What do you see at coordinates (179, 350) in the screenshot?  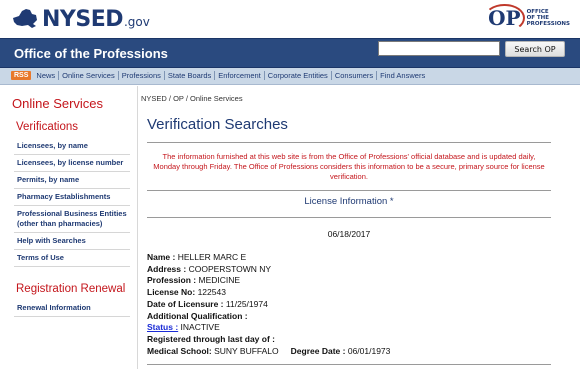 I see `medical-school-label: Medical School:` at bounding box center [179, 350].